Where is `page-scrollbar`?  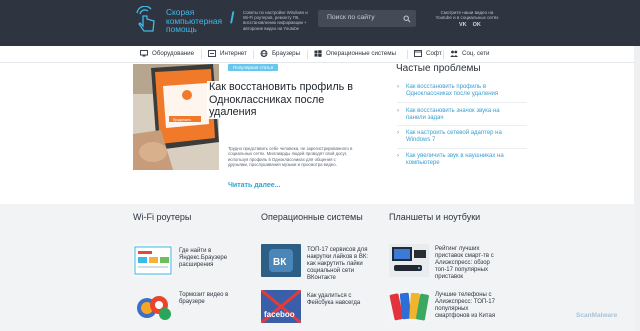 page-scrollbar is located at coordinates (637, 188).